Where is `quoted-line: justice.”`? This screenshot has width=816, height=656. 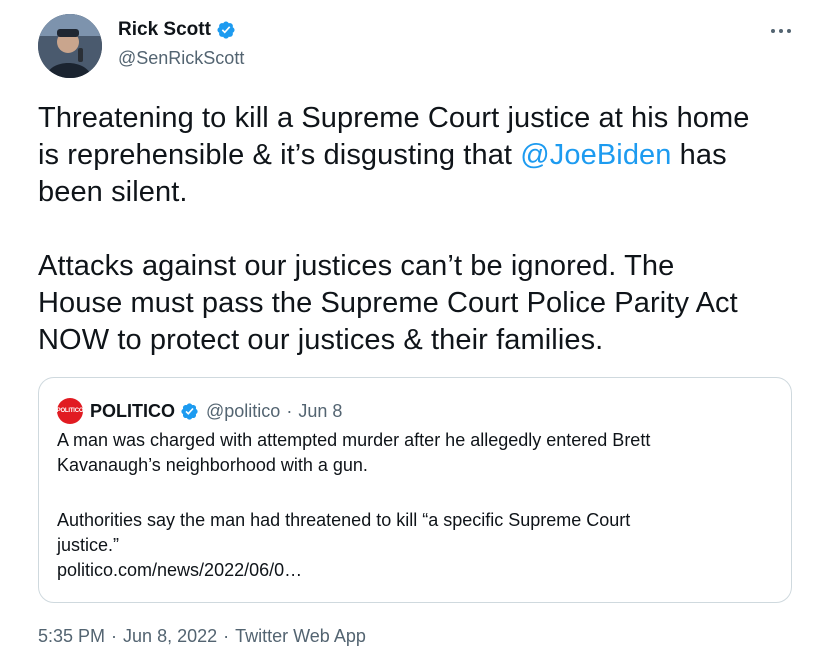
quoted-line: justice.” is located at coordinates (88, 545).